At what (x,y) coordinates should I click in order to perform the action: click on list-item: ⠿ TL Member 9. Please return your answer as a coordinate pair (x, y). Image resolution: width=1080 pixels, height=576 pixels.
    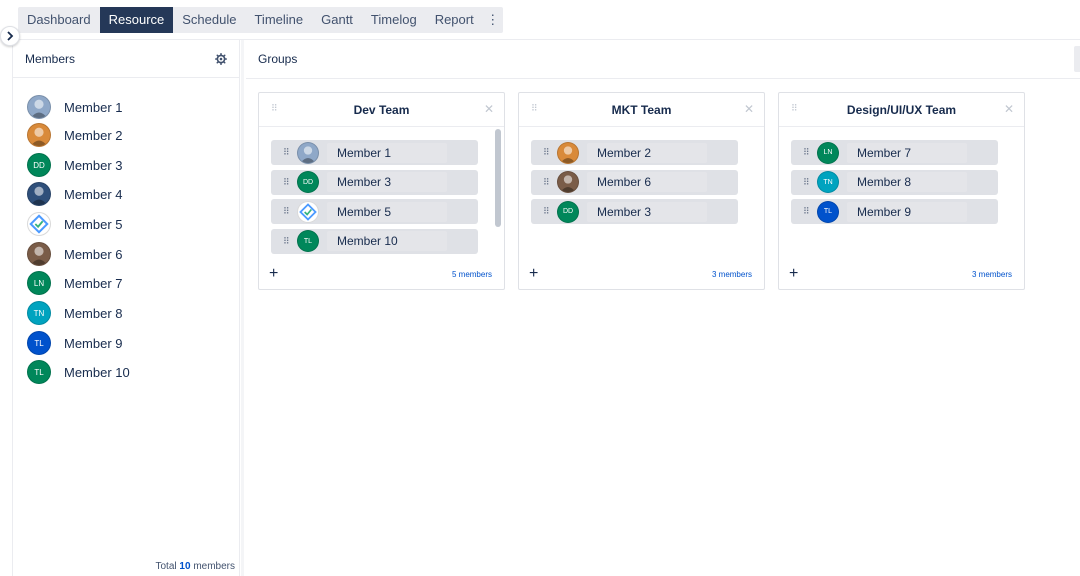
    Looking at the image, I should click on (894, 212).